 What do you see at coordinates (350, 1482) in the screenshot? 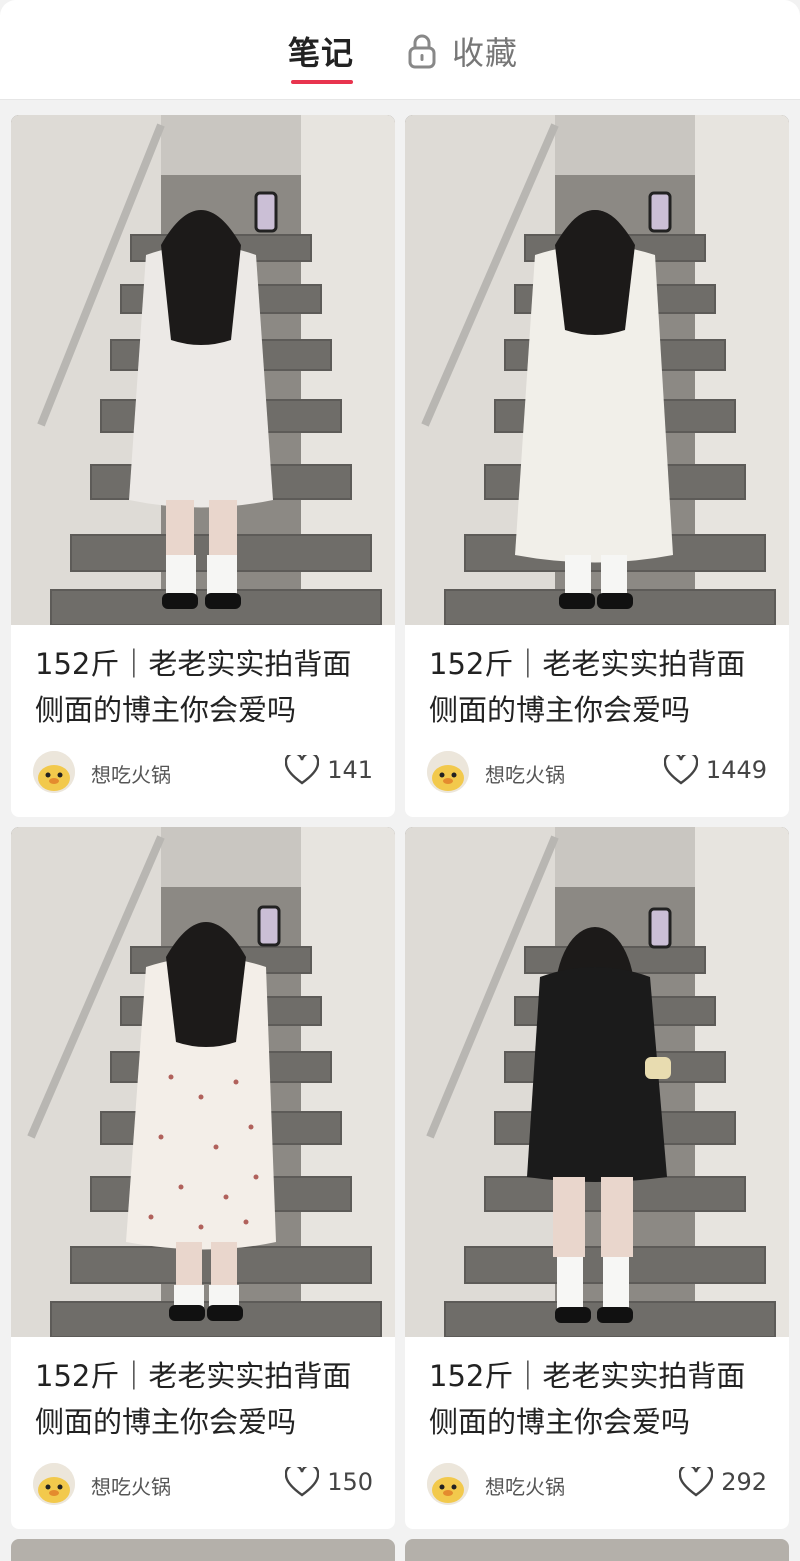
I see `like-count: 150` at bounding box center [350, 1482].